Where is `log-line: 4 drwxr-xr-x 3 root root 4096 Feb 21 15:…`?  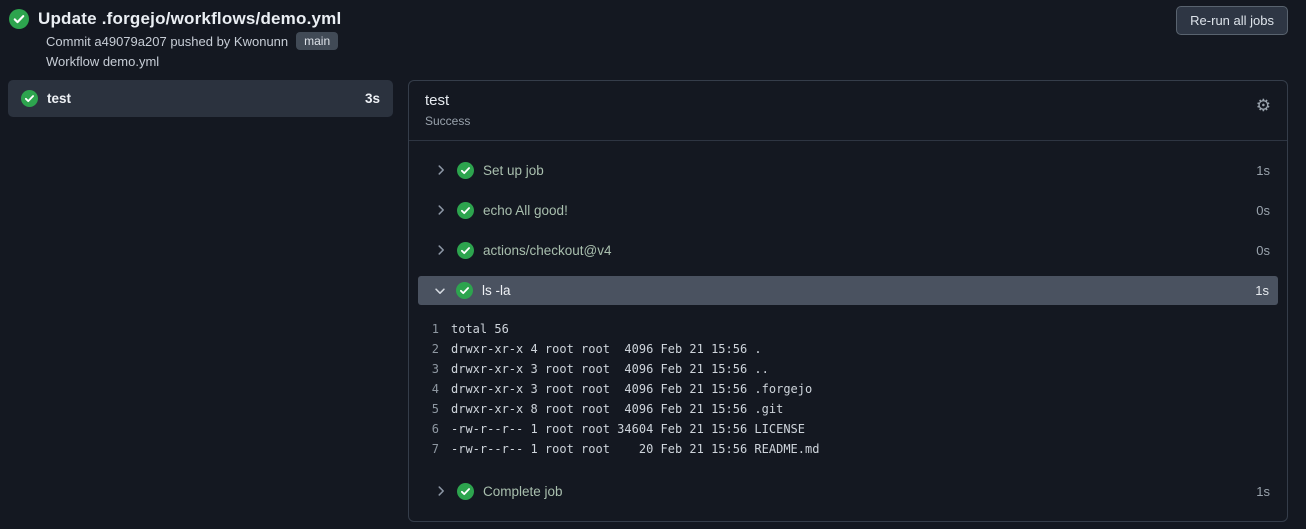 log-line: 4 drwxr-xr-x 3 root root 4096 Feb 21 15:… is located at coordinates (848, 389).